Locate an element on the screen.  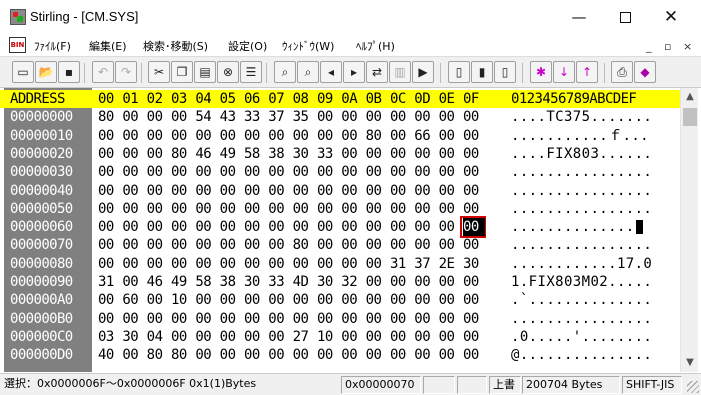
mdi-close-button: × is located at coordinates (687, 46).